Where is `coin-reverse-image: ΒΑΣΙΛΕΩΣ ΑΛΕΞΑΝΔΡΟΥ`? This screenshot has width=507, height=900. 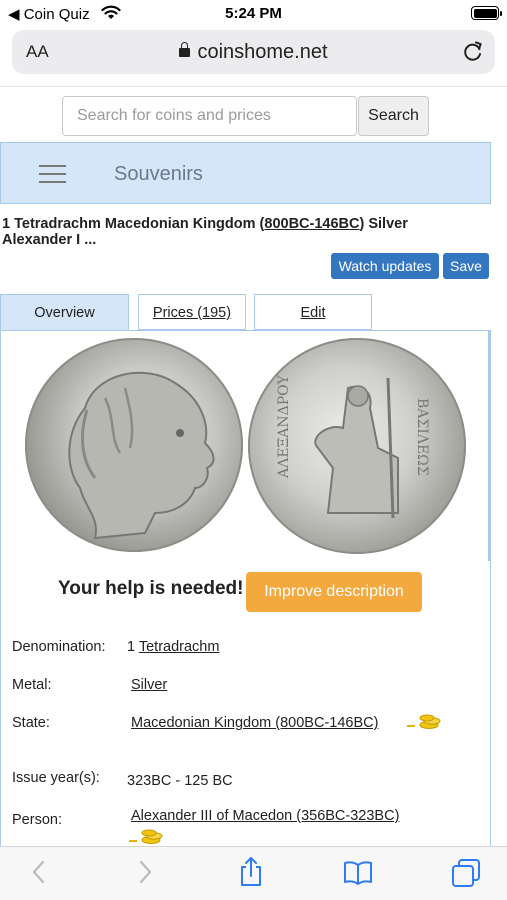 coin-reverse-image: ΒΑΣΙΛΕΩΣ ΑΛΕΞΑΝΔΡΟΥ is located at coordinates (357, 446).